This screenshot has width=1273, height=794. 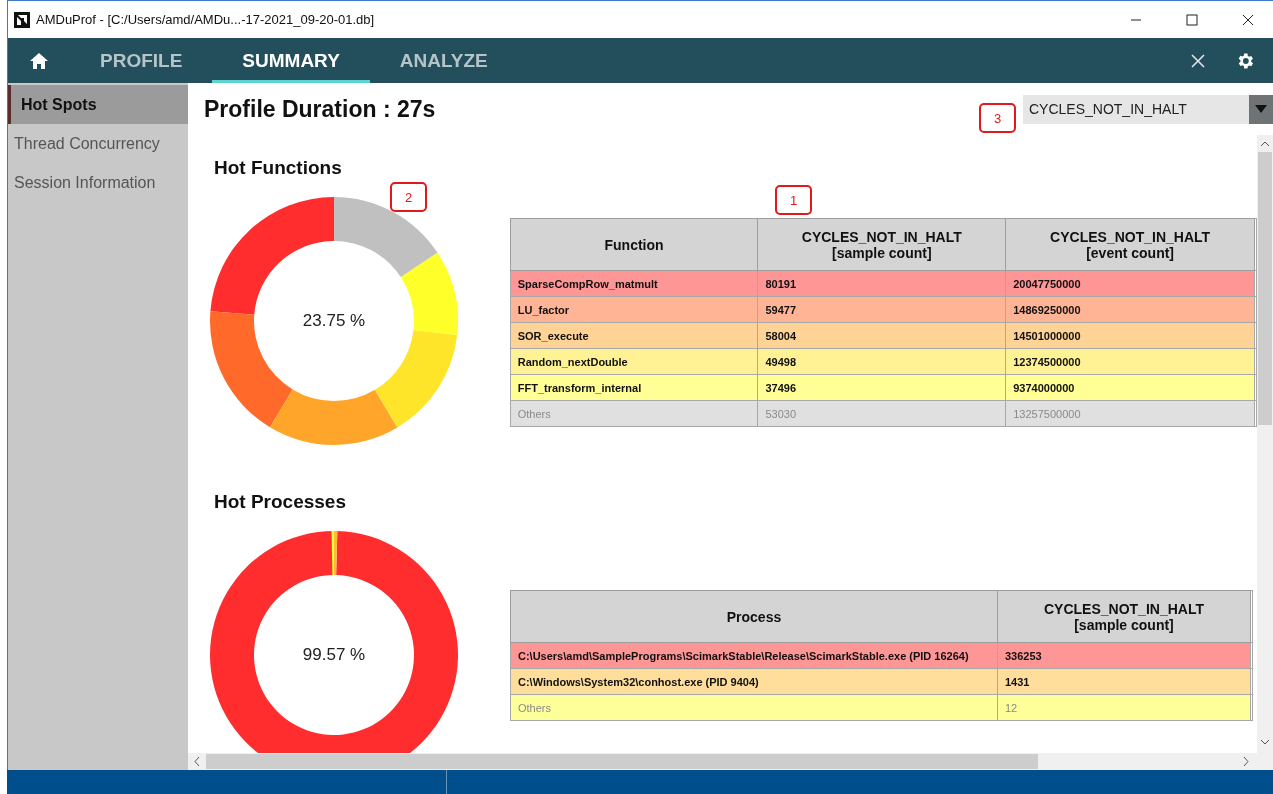 I want to click on table-cell: FFT_transform_internal, so click(x=634, y=387).